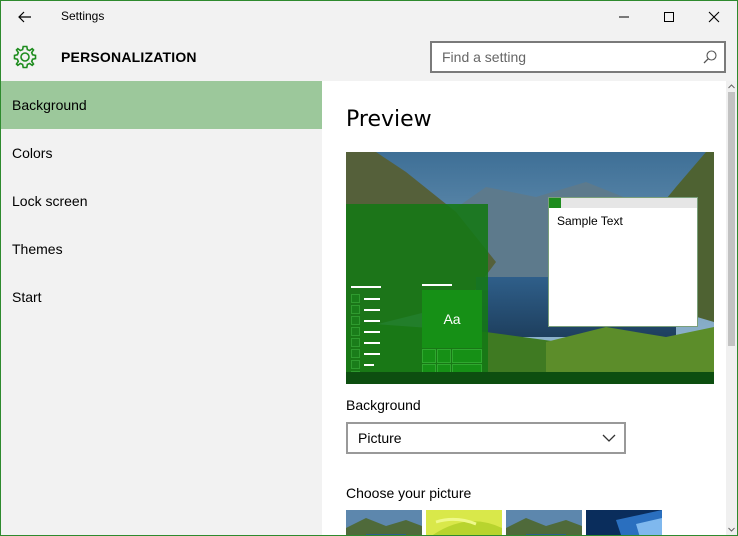 The height and width of the screenshot is (536, 738). What do you see at coordinates (486, 438) in the screenshot?
I see `background-dropdown: Picture` at bounding box center [486, 438].